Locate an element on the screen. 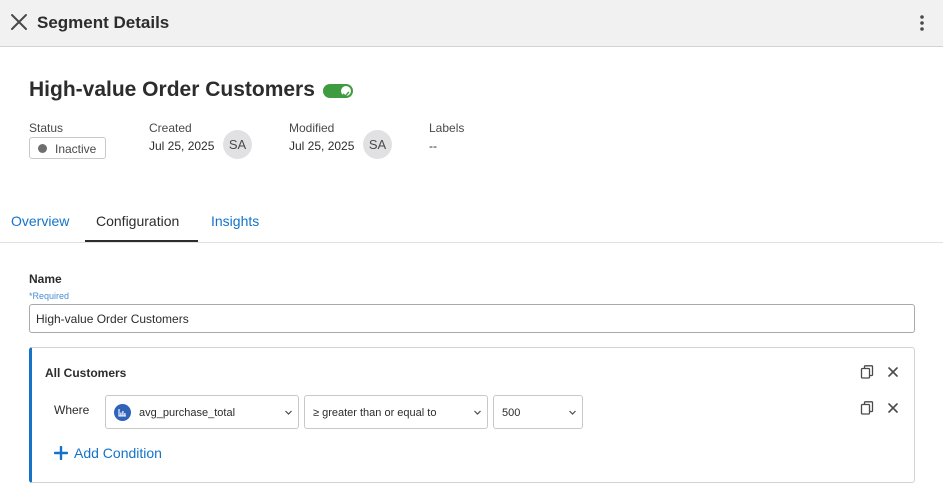  operator-select: ≥ greater than or equal to is located at coordinates (396, 412).